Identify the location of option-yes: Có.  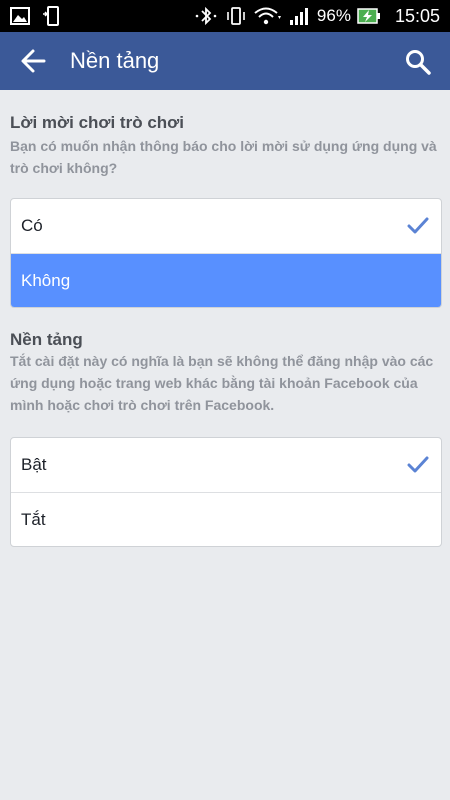
(226, 226).